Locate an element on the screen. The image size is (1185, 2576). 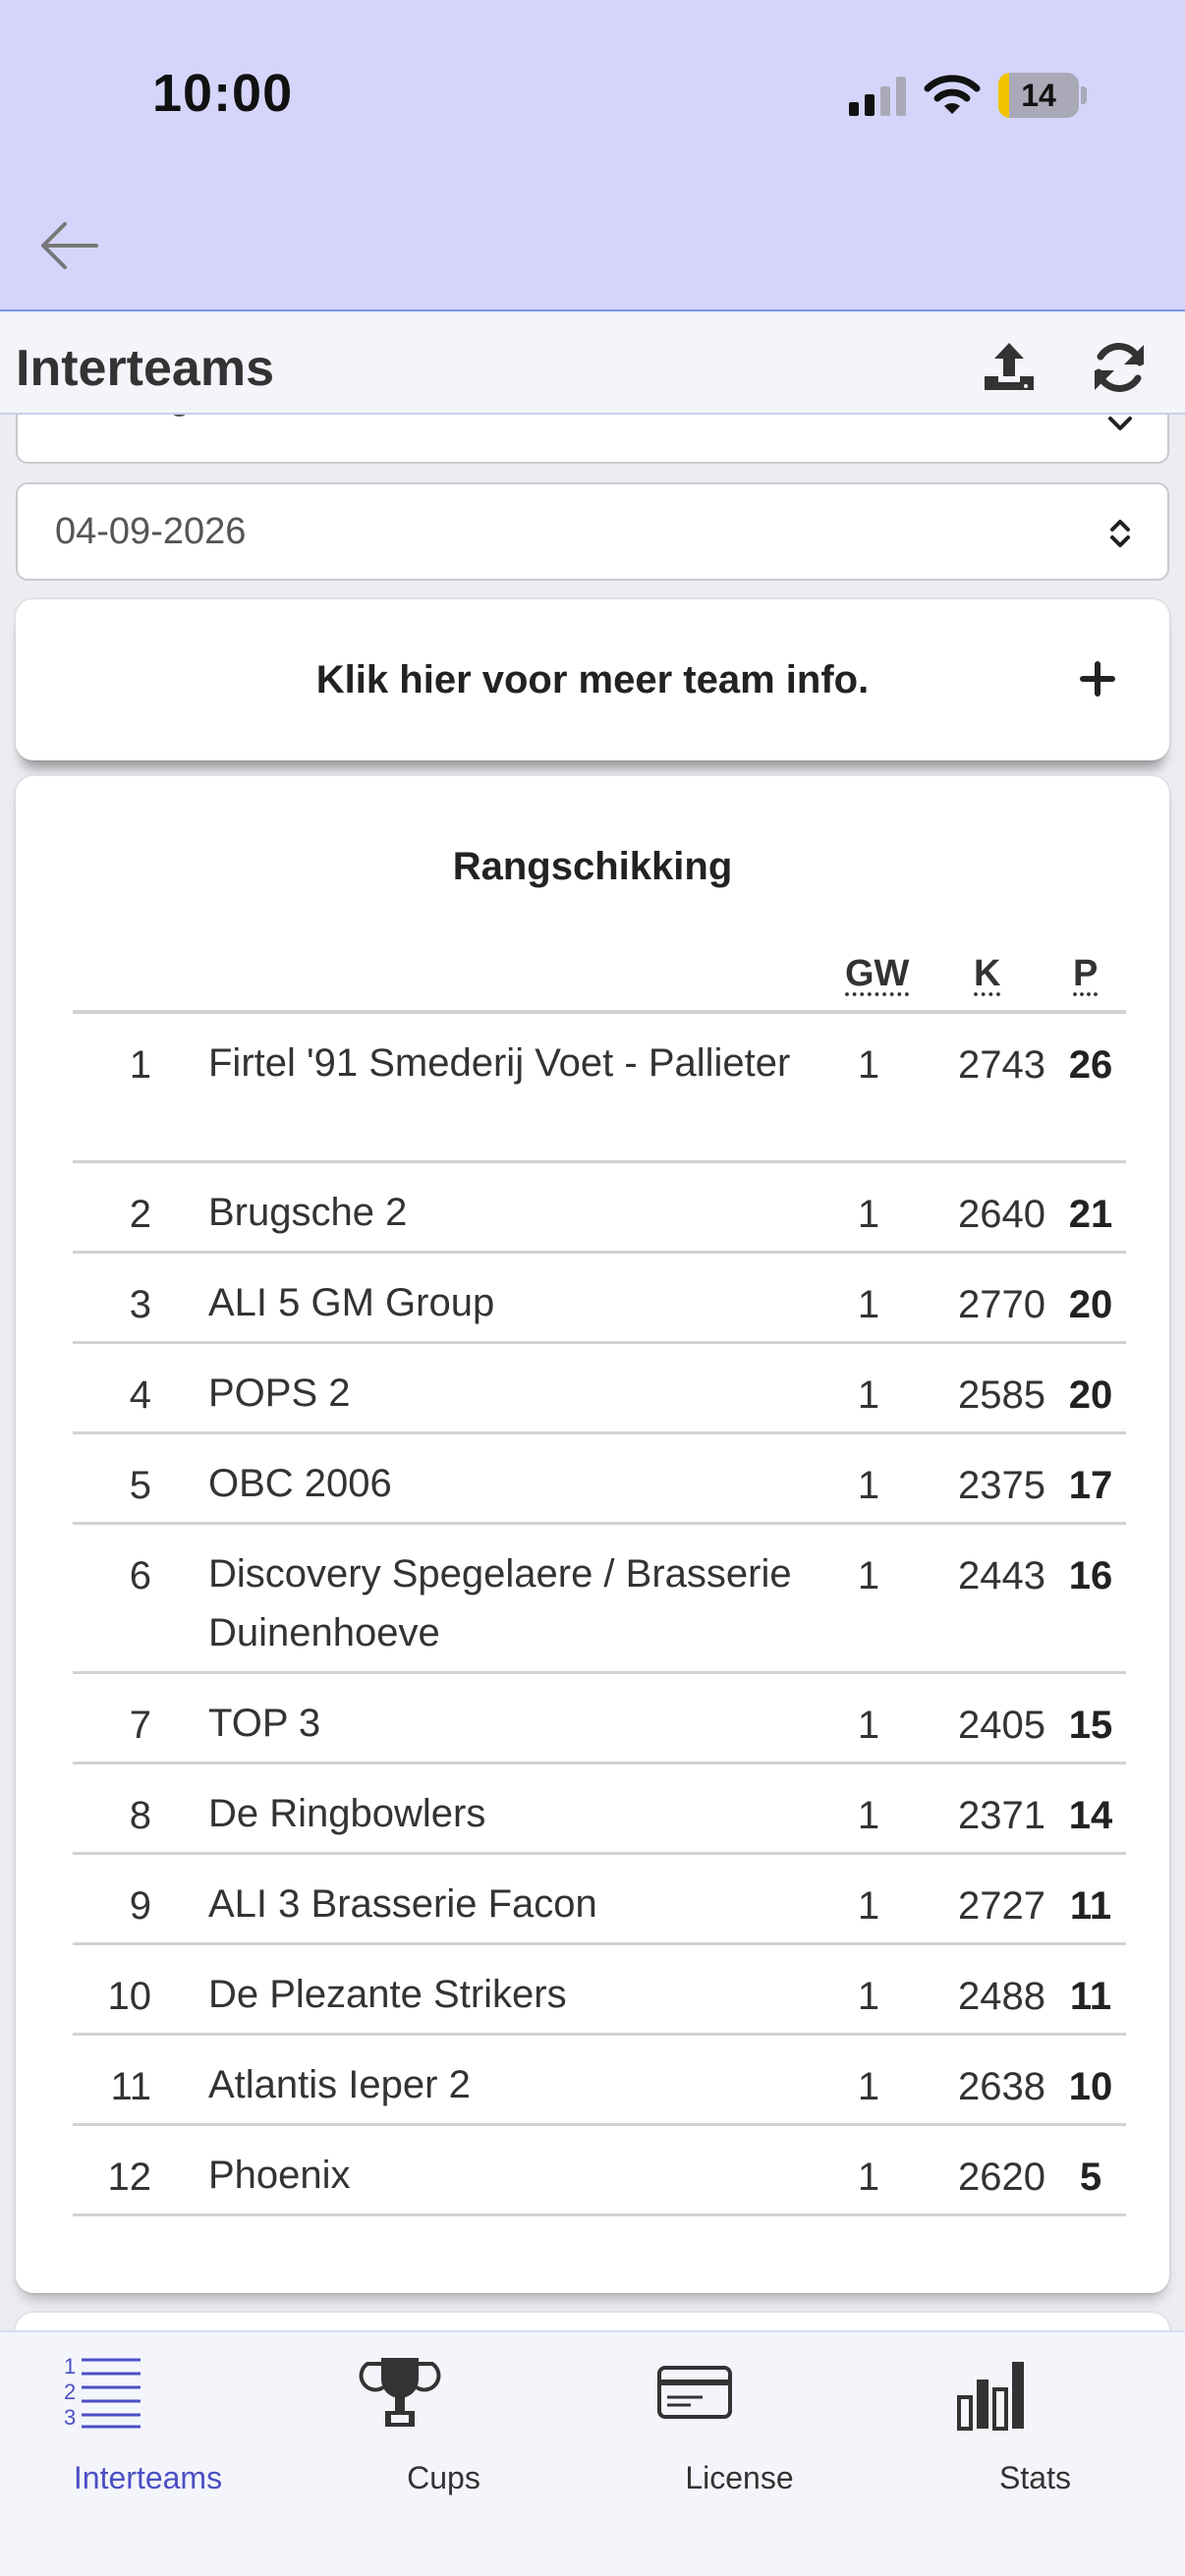
pins-total: 2640 is located at coordinates (1002, 1214).